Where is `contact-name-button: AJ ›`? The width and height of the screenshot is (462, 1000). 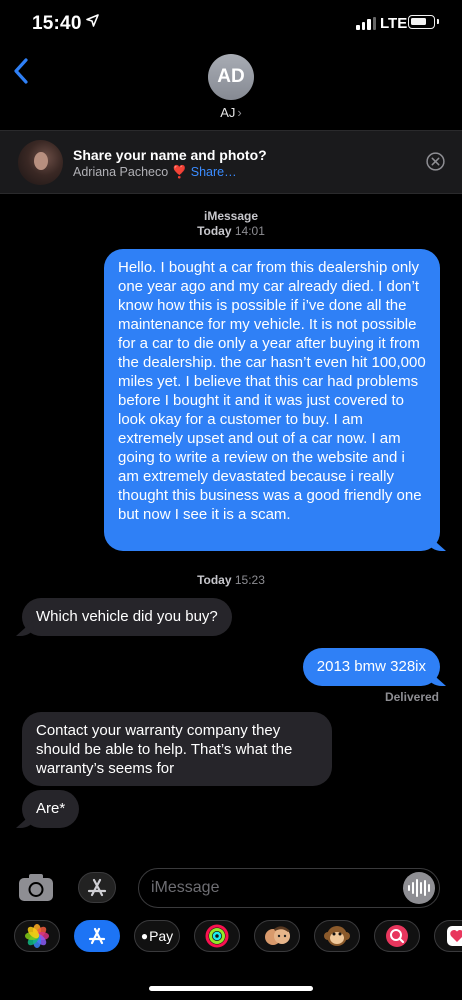
contact-name-button: AJ › is located at coordinates (231, 112).